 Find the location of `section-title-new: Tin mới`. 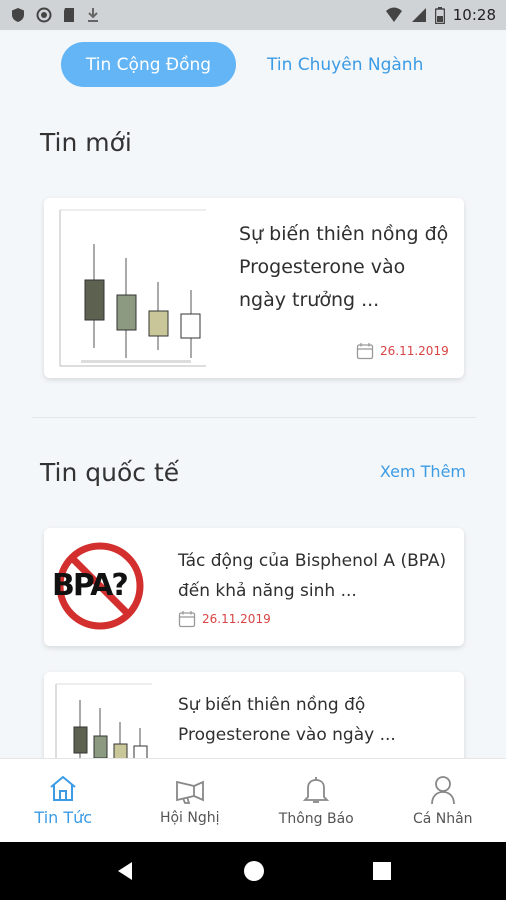

section-title-new: Tin mới is located at coordinates (86, 142).